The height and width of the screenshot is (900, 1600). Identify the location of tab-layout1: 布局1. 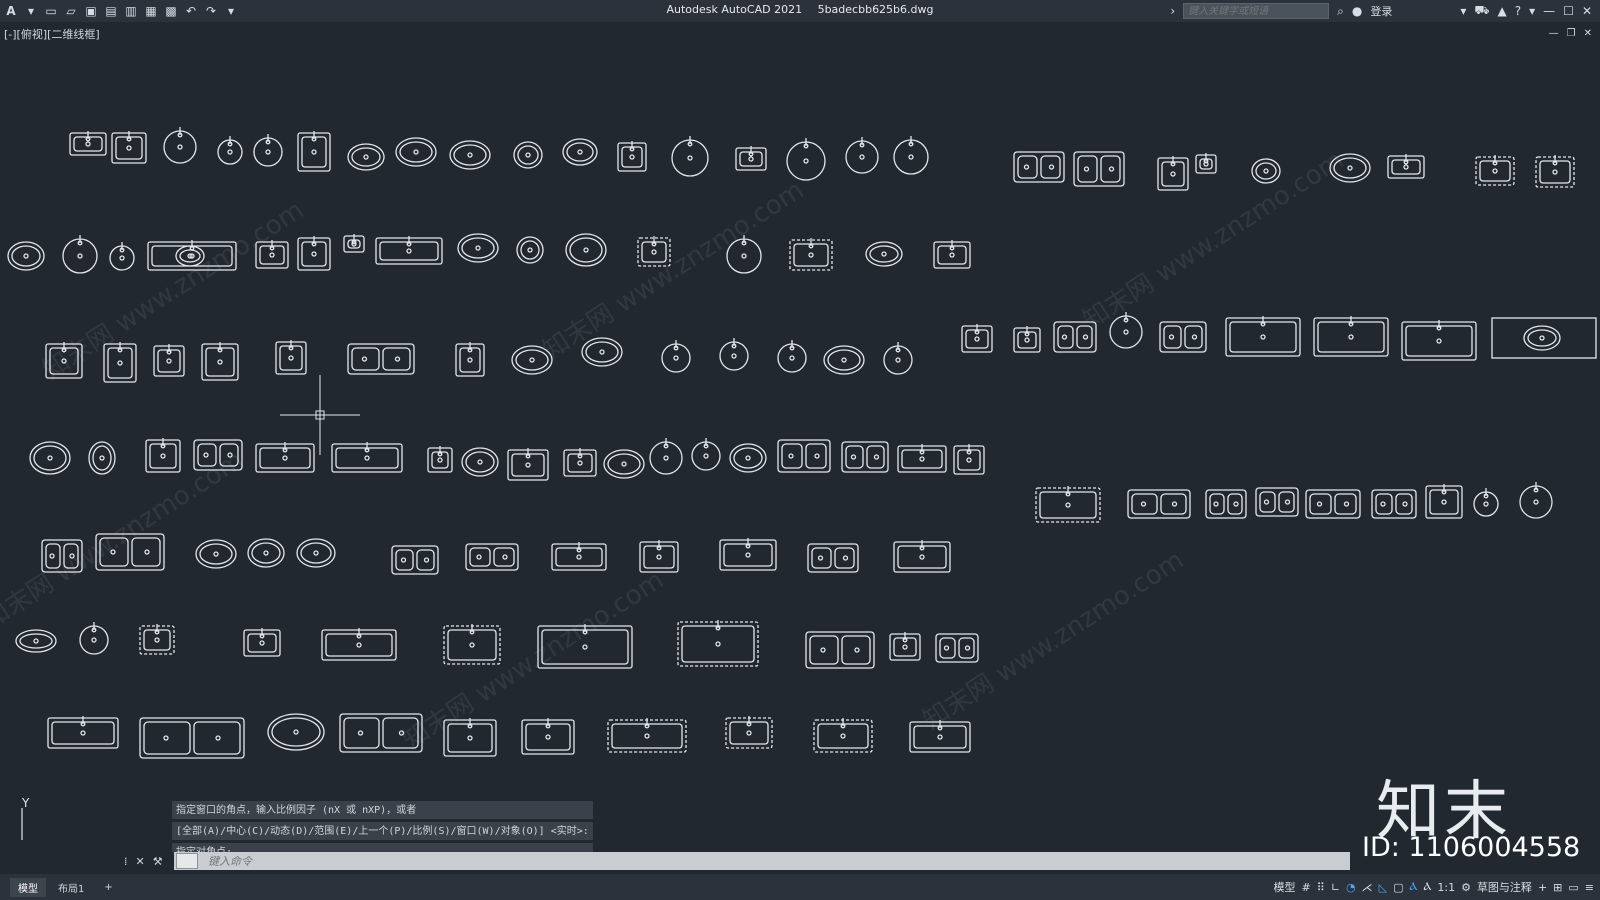
(71, 887).